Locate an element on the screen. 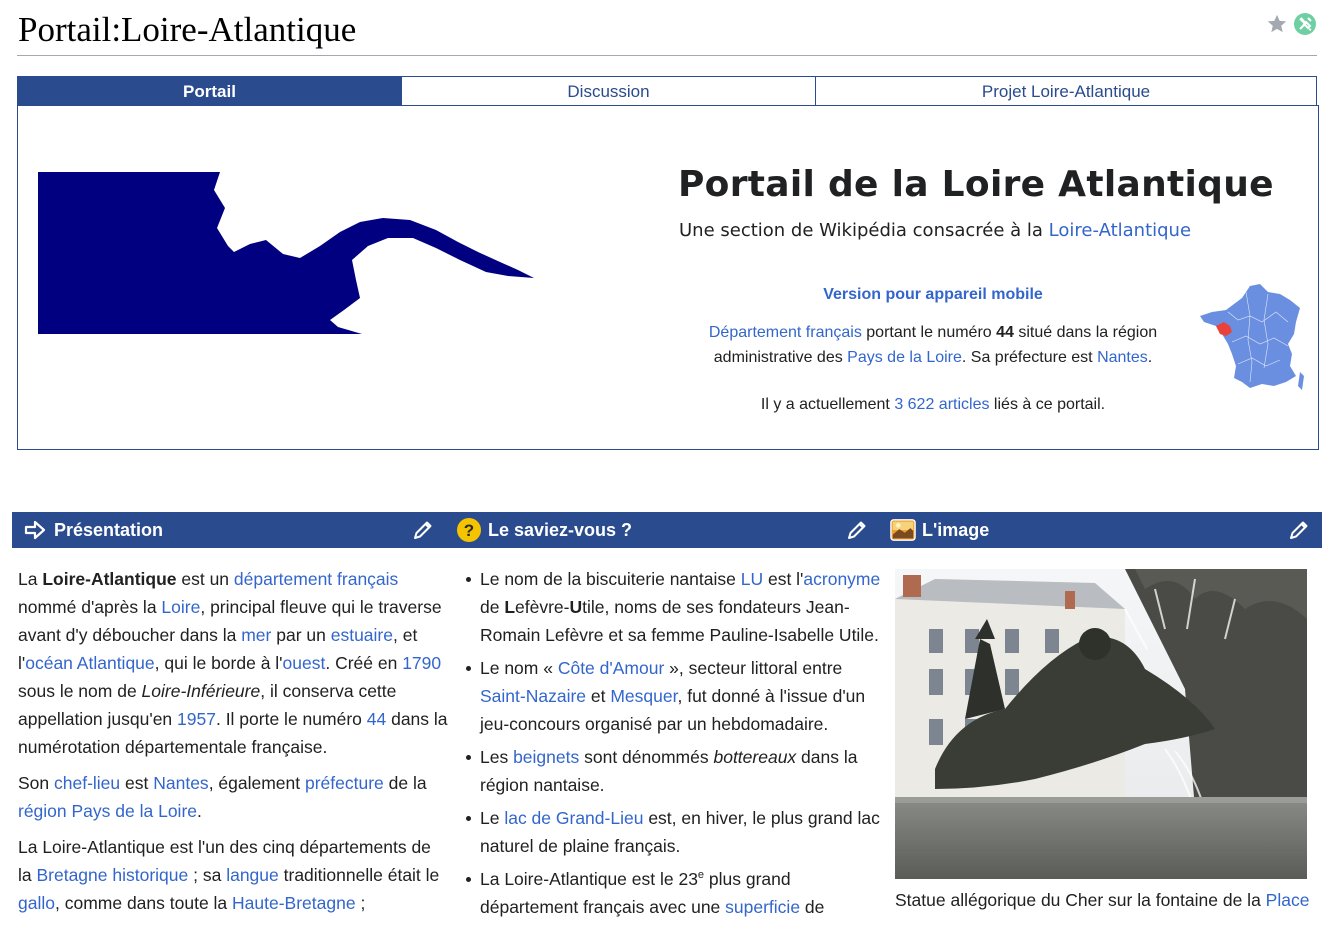 The width and height of the screenshot is (1327, 926). subtitle-text: Une section de Wikipédia consacrée à la is located at coordinates (864, 230).